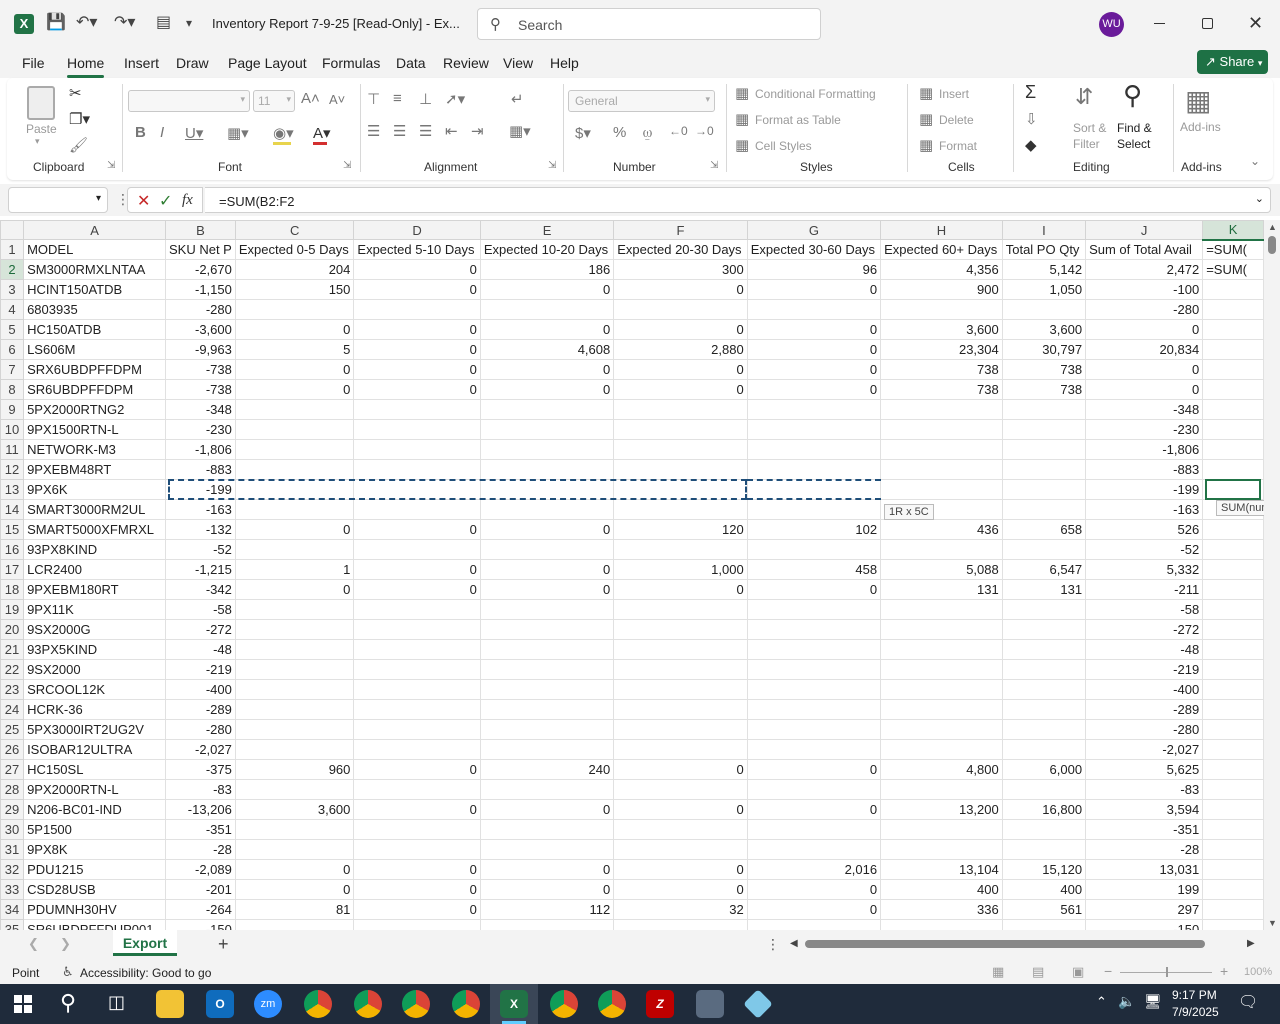  I want to click on cell-i17: 6,547, so click(1044, 569).